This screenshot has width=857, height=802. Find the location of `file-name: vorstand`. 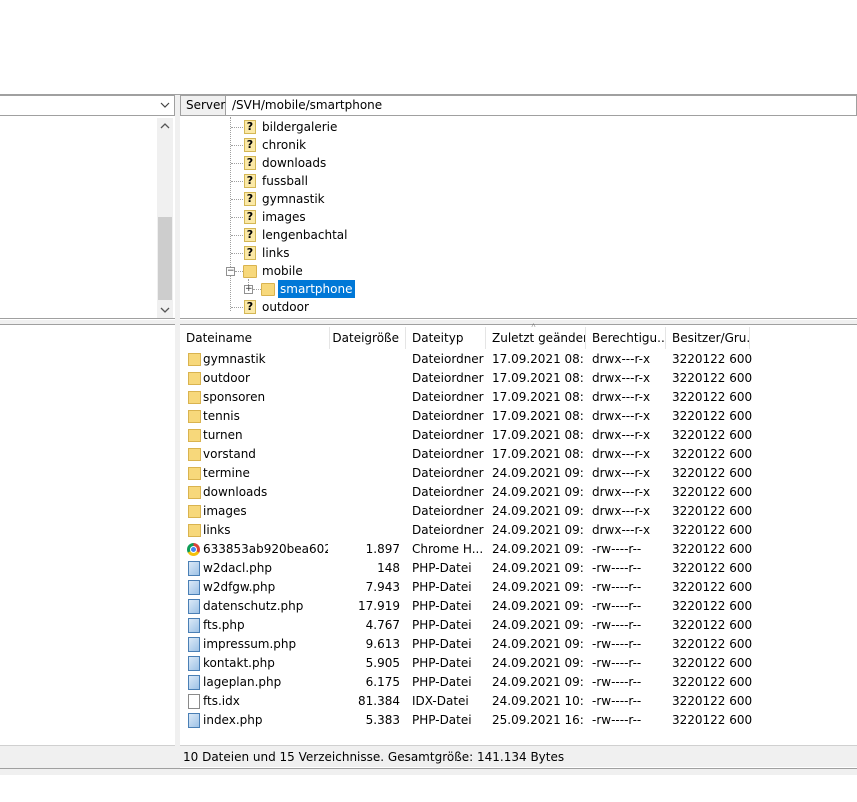

file-name: vorstand is located at coordinates (229, 454).